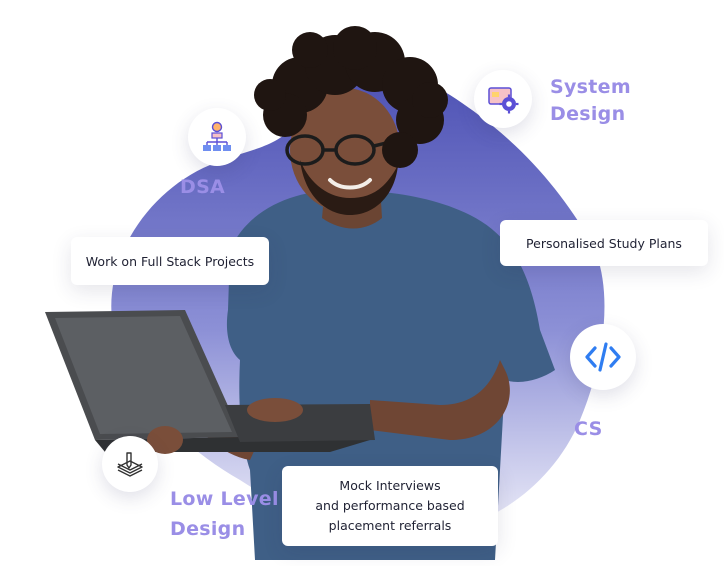 The height and width of the screenshot is (566, 724). What do you see at coordinates (390, 525) in the screenshot?
I see `mock-interviews-line-3: placement referrals` at bounding box center [390, 525].